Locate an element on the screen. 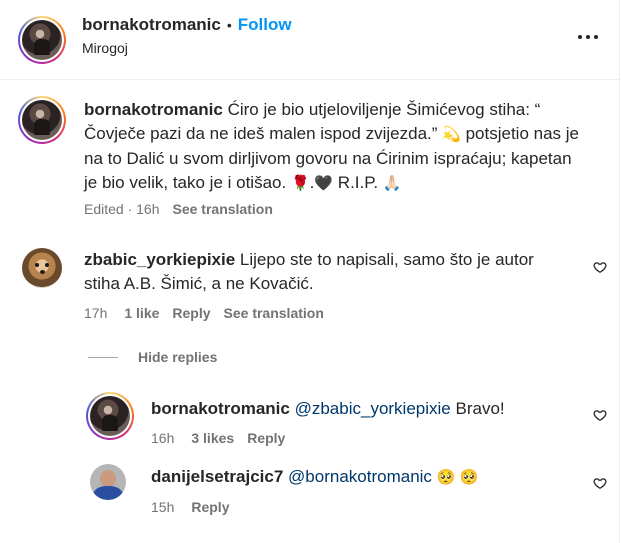 The height and width of the screenshot is (543, 622). reply1-reply-button: Reply is located at coordinates (266, 438).